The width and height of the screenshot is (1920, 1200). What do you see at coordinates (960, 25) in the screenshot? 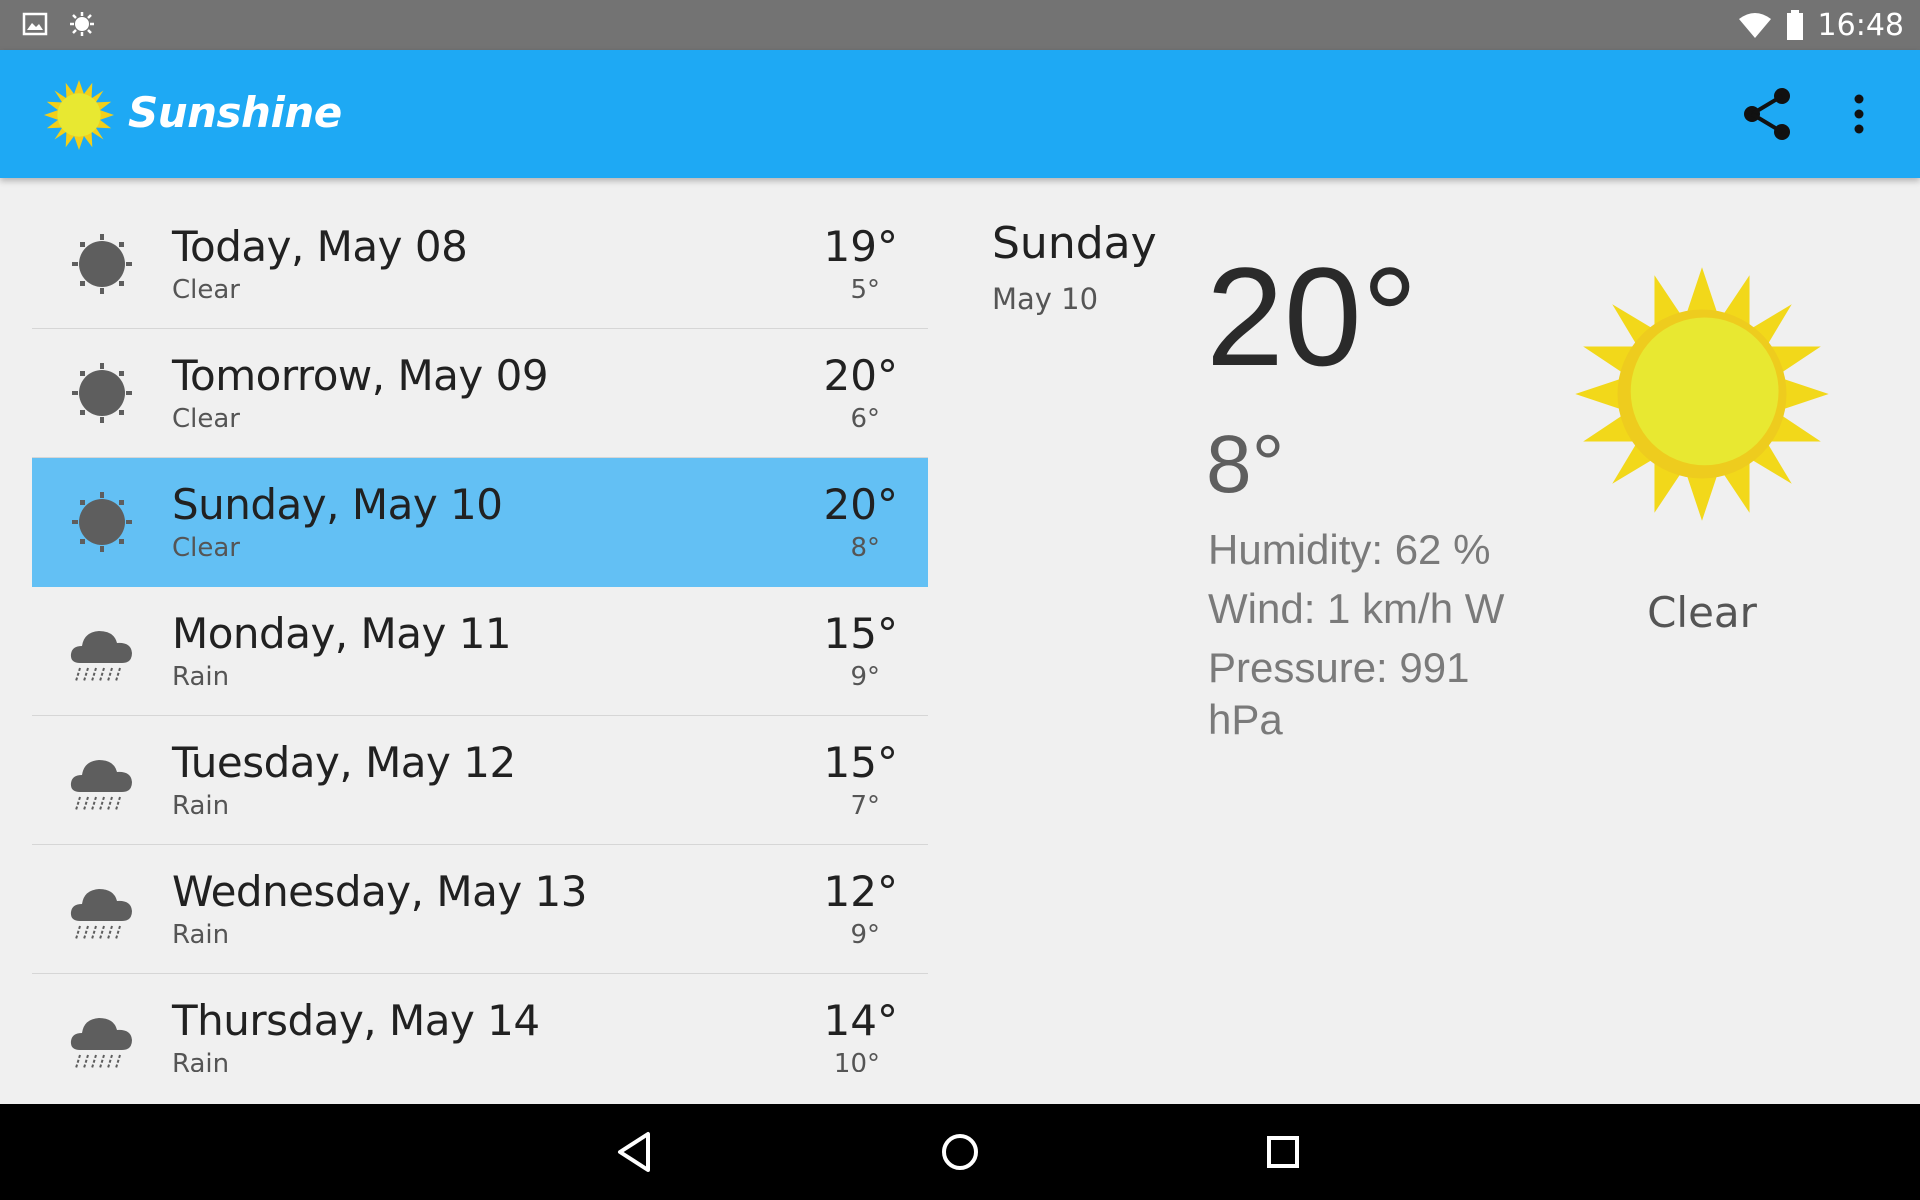
I see `status-bar: 16:48` at bounding box center [960, 25].